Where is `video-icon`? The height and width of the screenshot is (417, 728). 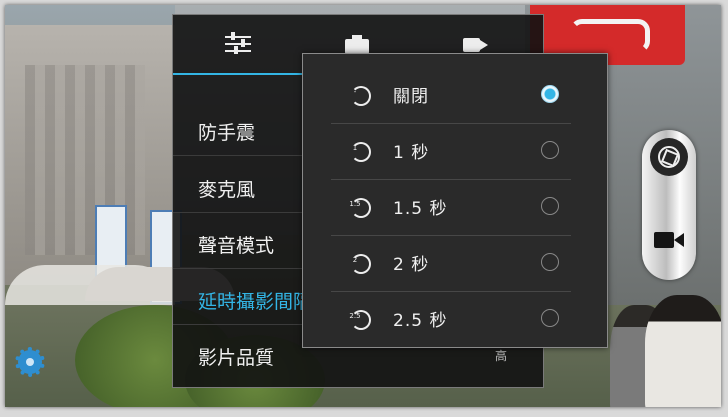
video-icon is located at coordinates (476, 44).